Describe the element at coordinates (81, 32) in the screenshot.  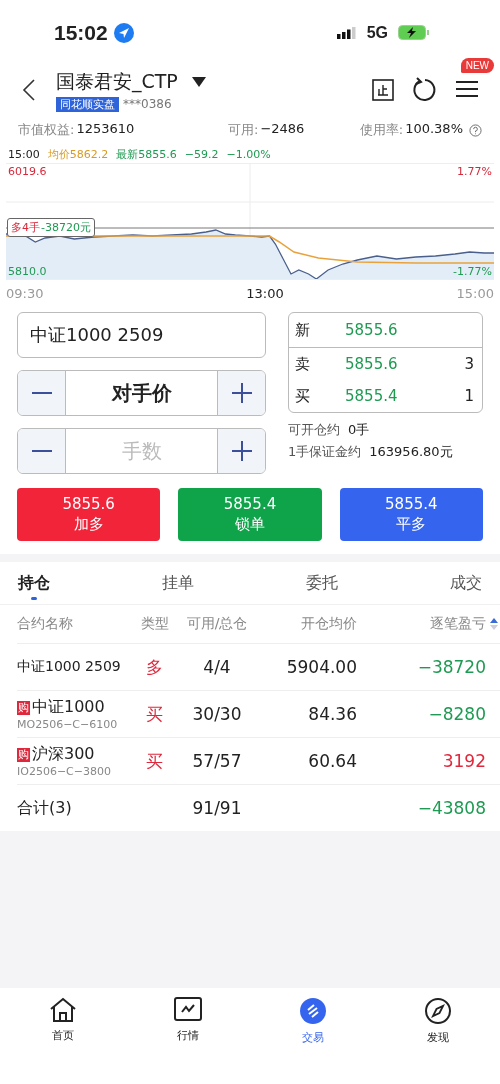
I see `status-time: 15:02` at that location.